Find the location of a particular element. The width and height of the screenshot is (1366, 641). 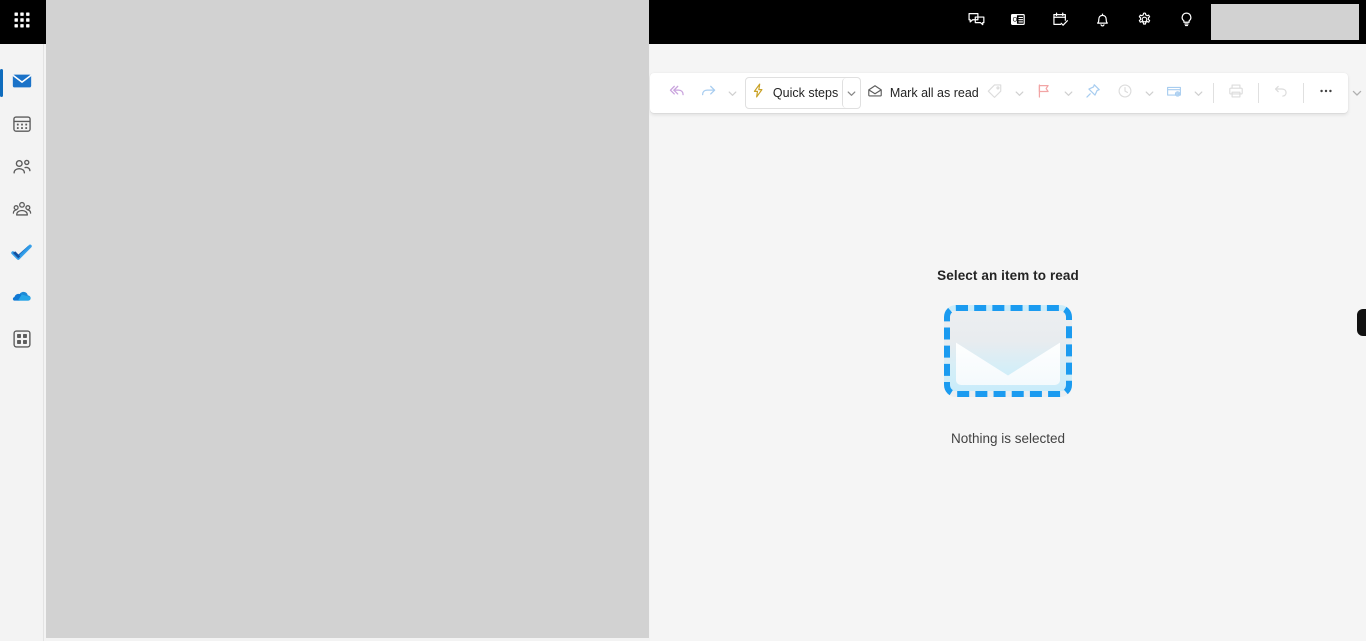

header-actions: O is located at coordinates (1160, 22).